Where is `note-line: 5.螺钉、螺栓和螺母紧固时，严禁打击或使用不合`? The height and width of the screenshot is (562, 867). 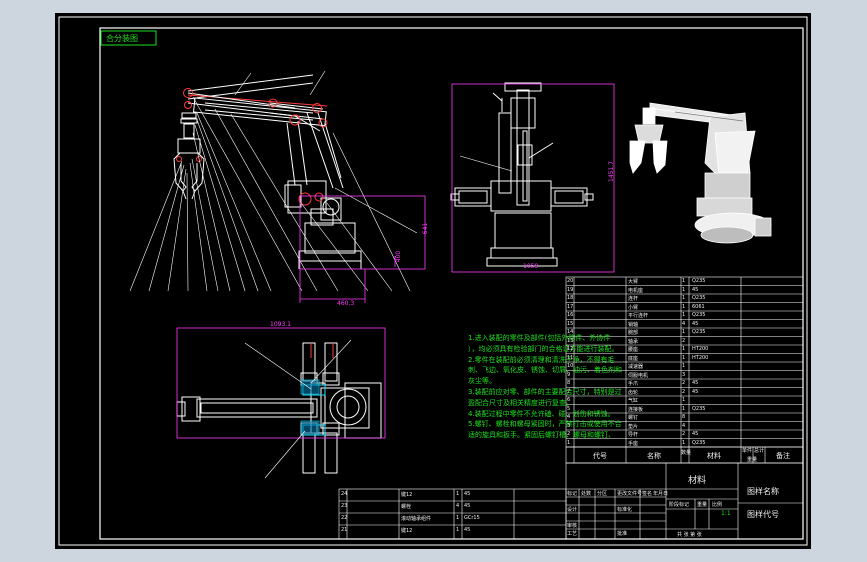 note-line: 5.螺钉、螺栓和螺母紧固时，严禁打击或使用不合 is located at coordinates (545, 424).